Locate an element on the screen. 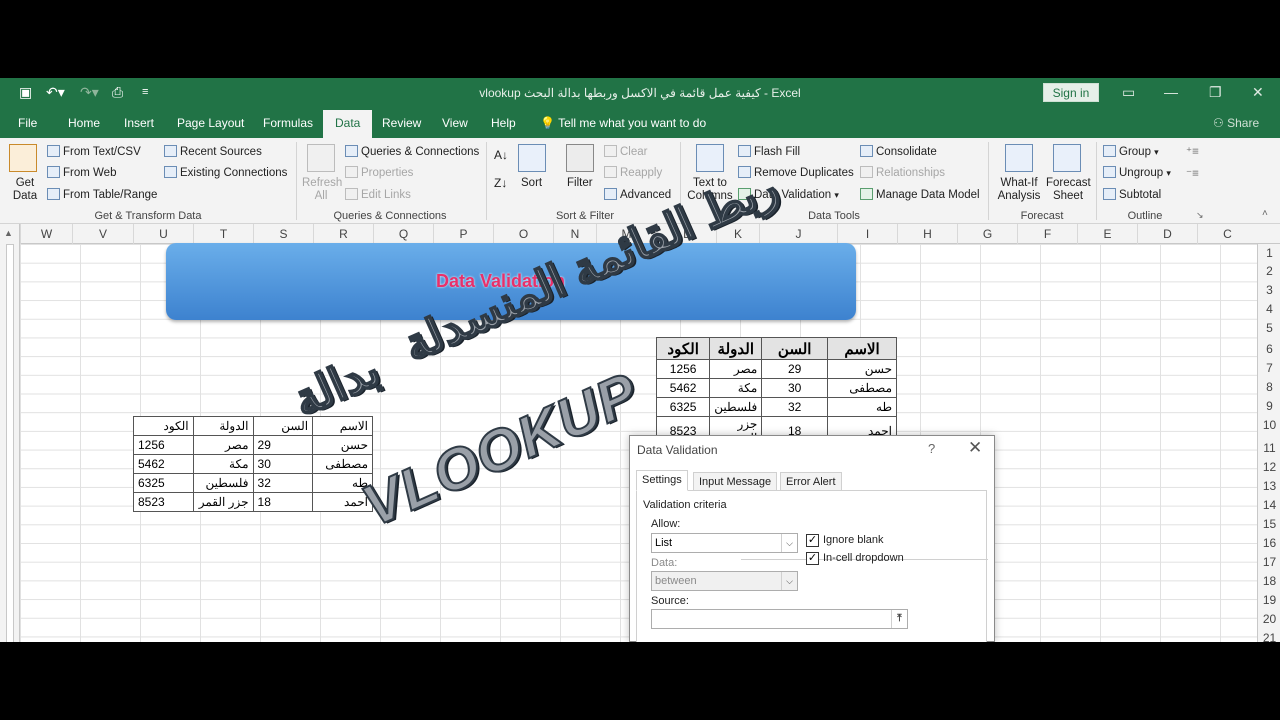 This screenshot has width=1280, height=720. sort-za-icon: Z↓ is located at coordinates (500, 183).